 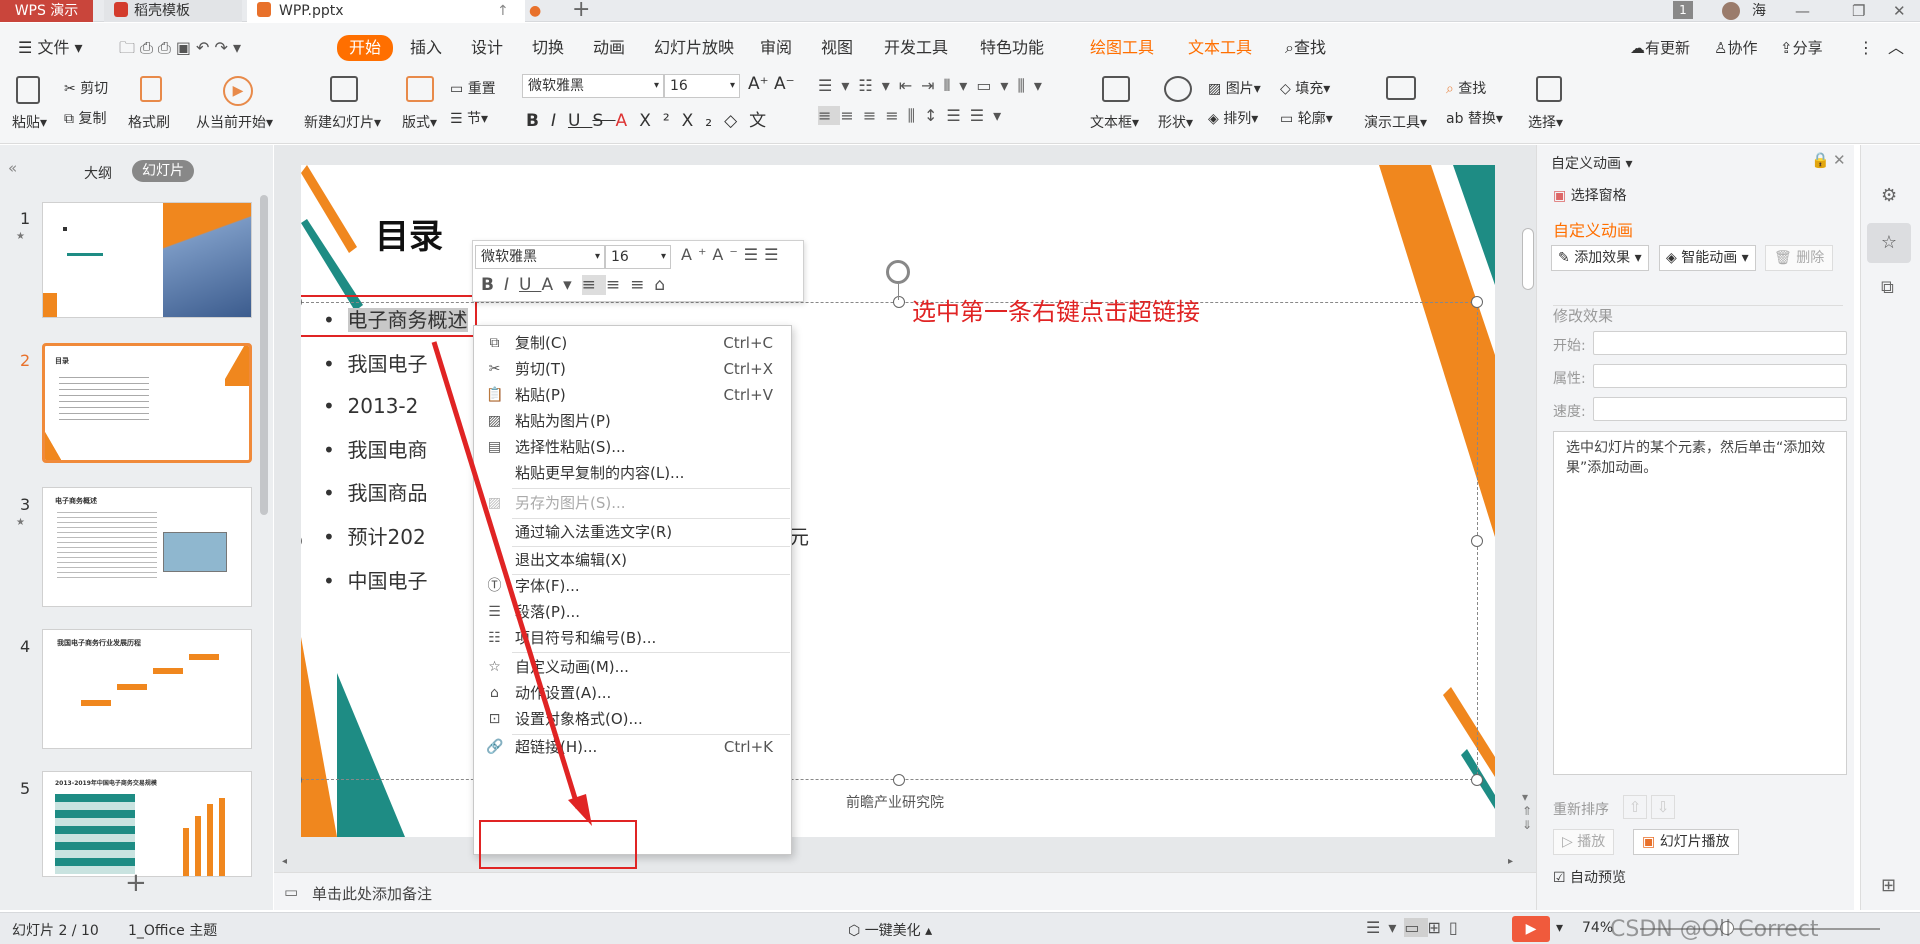 I want to click on menu-hyperlink: 🔗 超链接(H)... Ctrl+K, so click(x=632, y=747).